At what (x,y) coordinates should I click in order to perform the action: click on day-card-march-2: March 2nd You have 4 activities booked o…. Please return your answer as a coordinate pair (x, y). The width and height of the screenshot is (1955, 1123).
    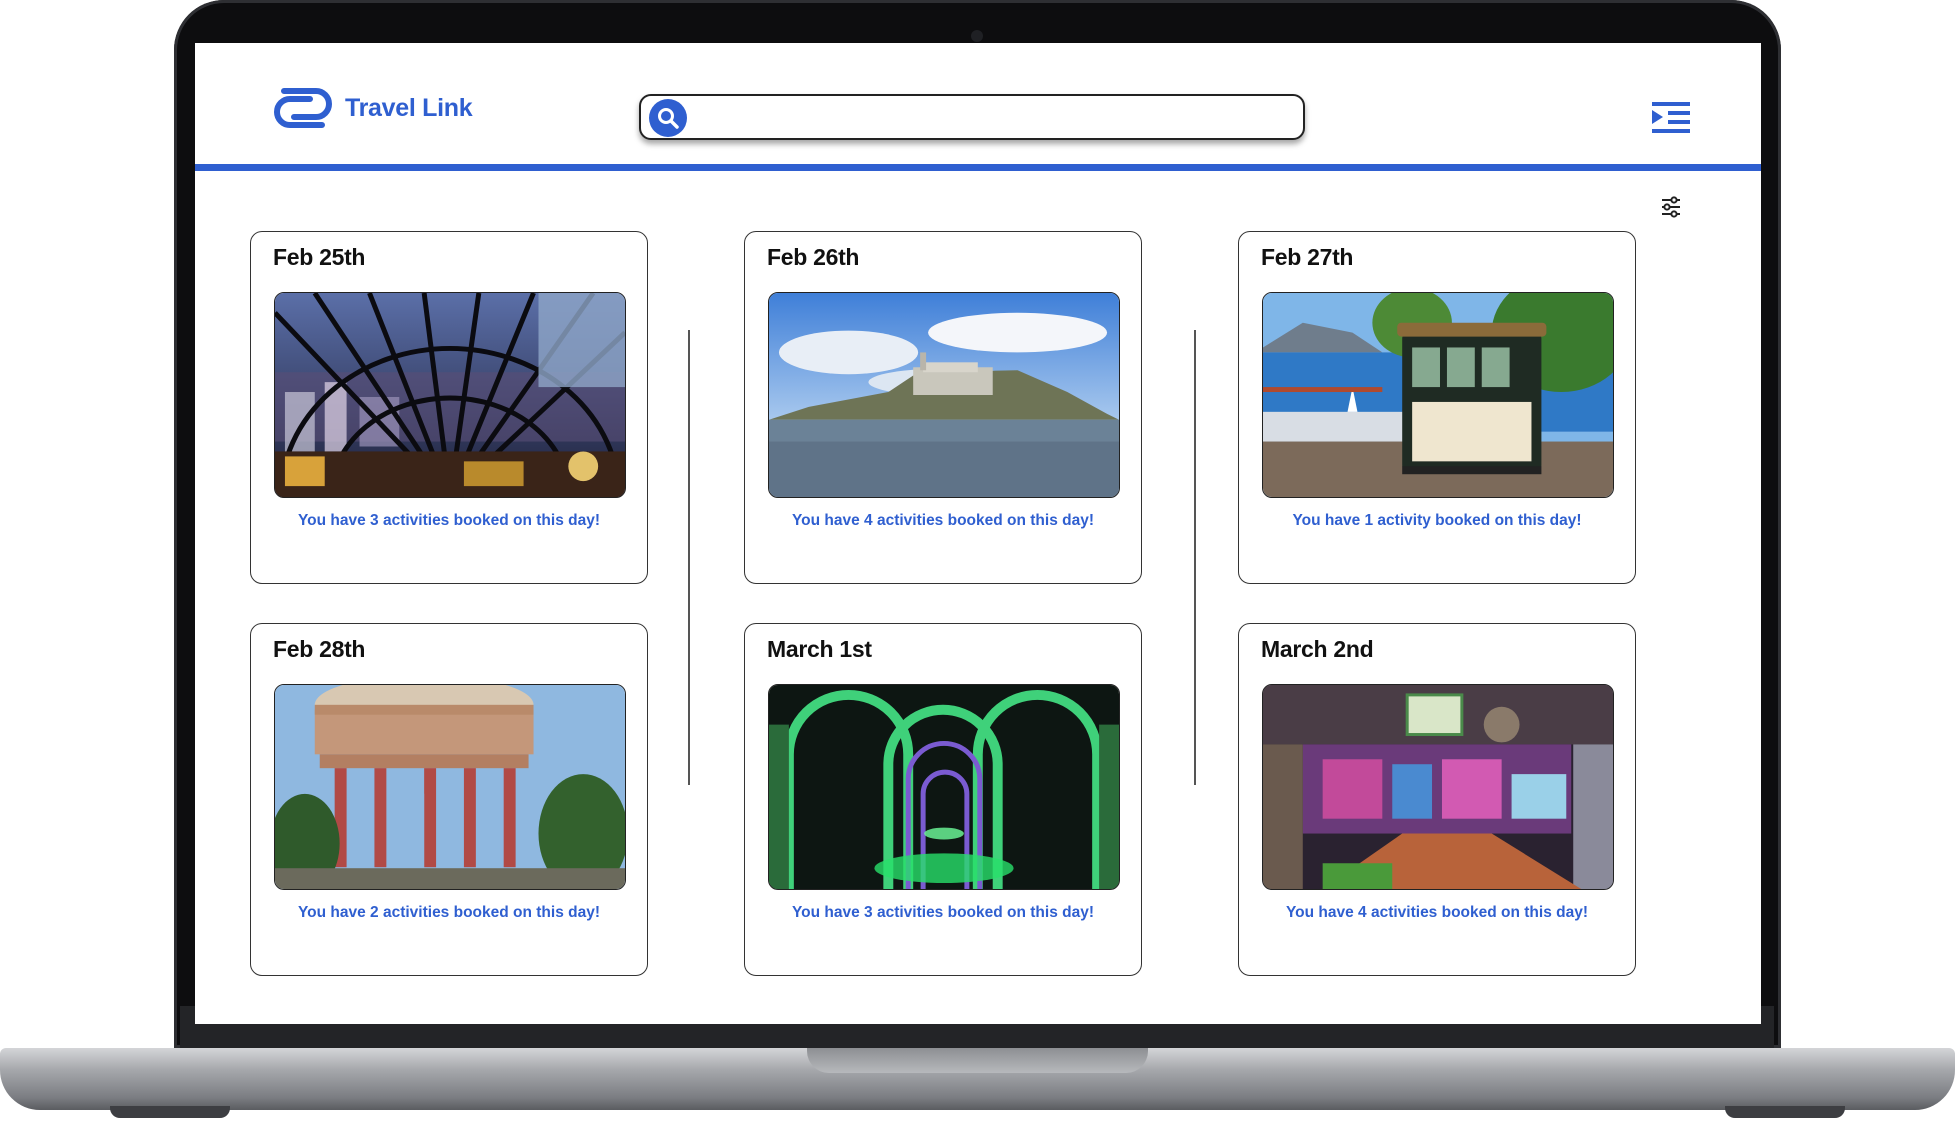
    Looking at the image, I should click on (1437, 799).